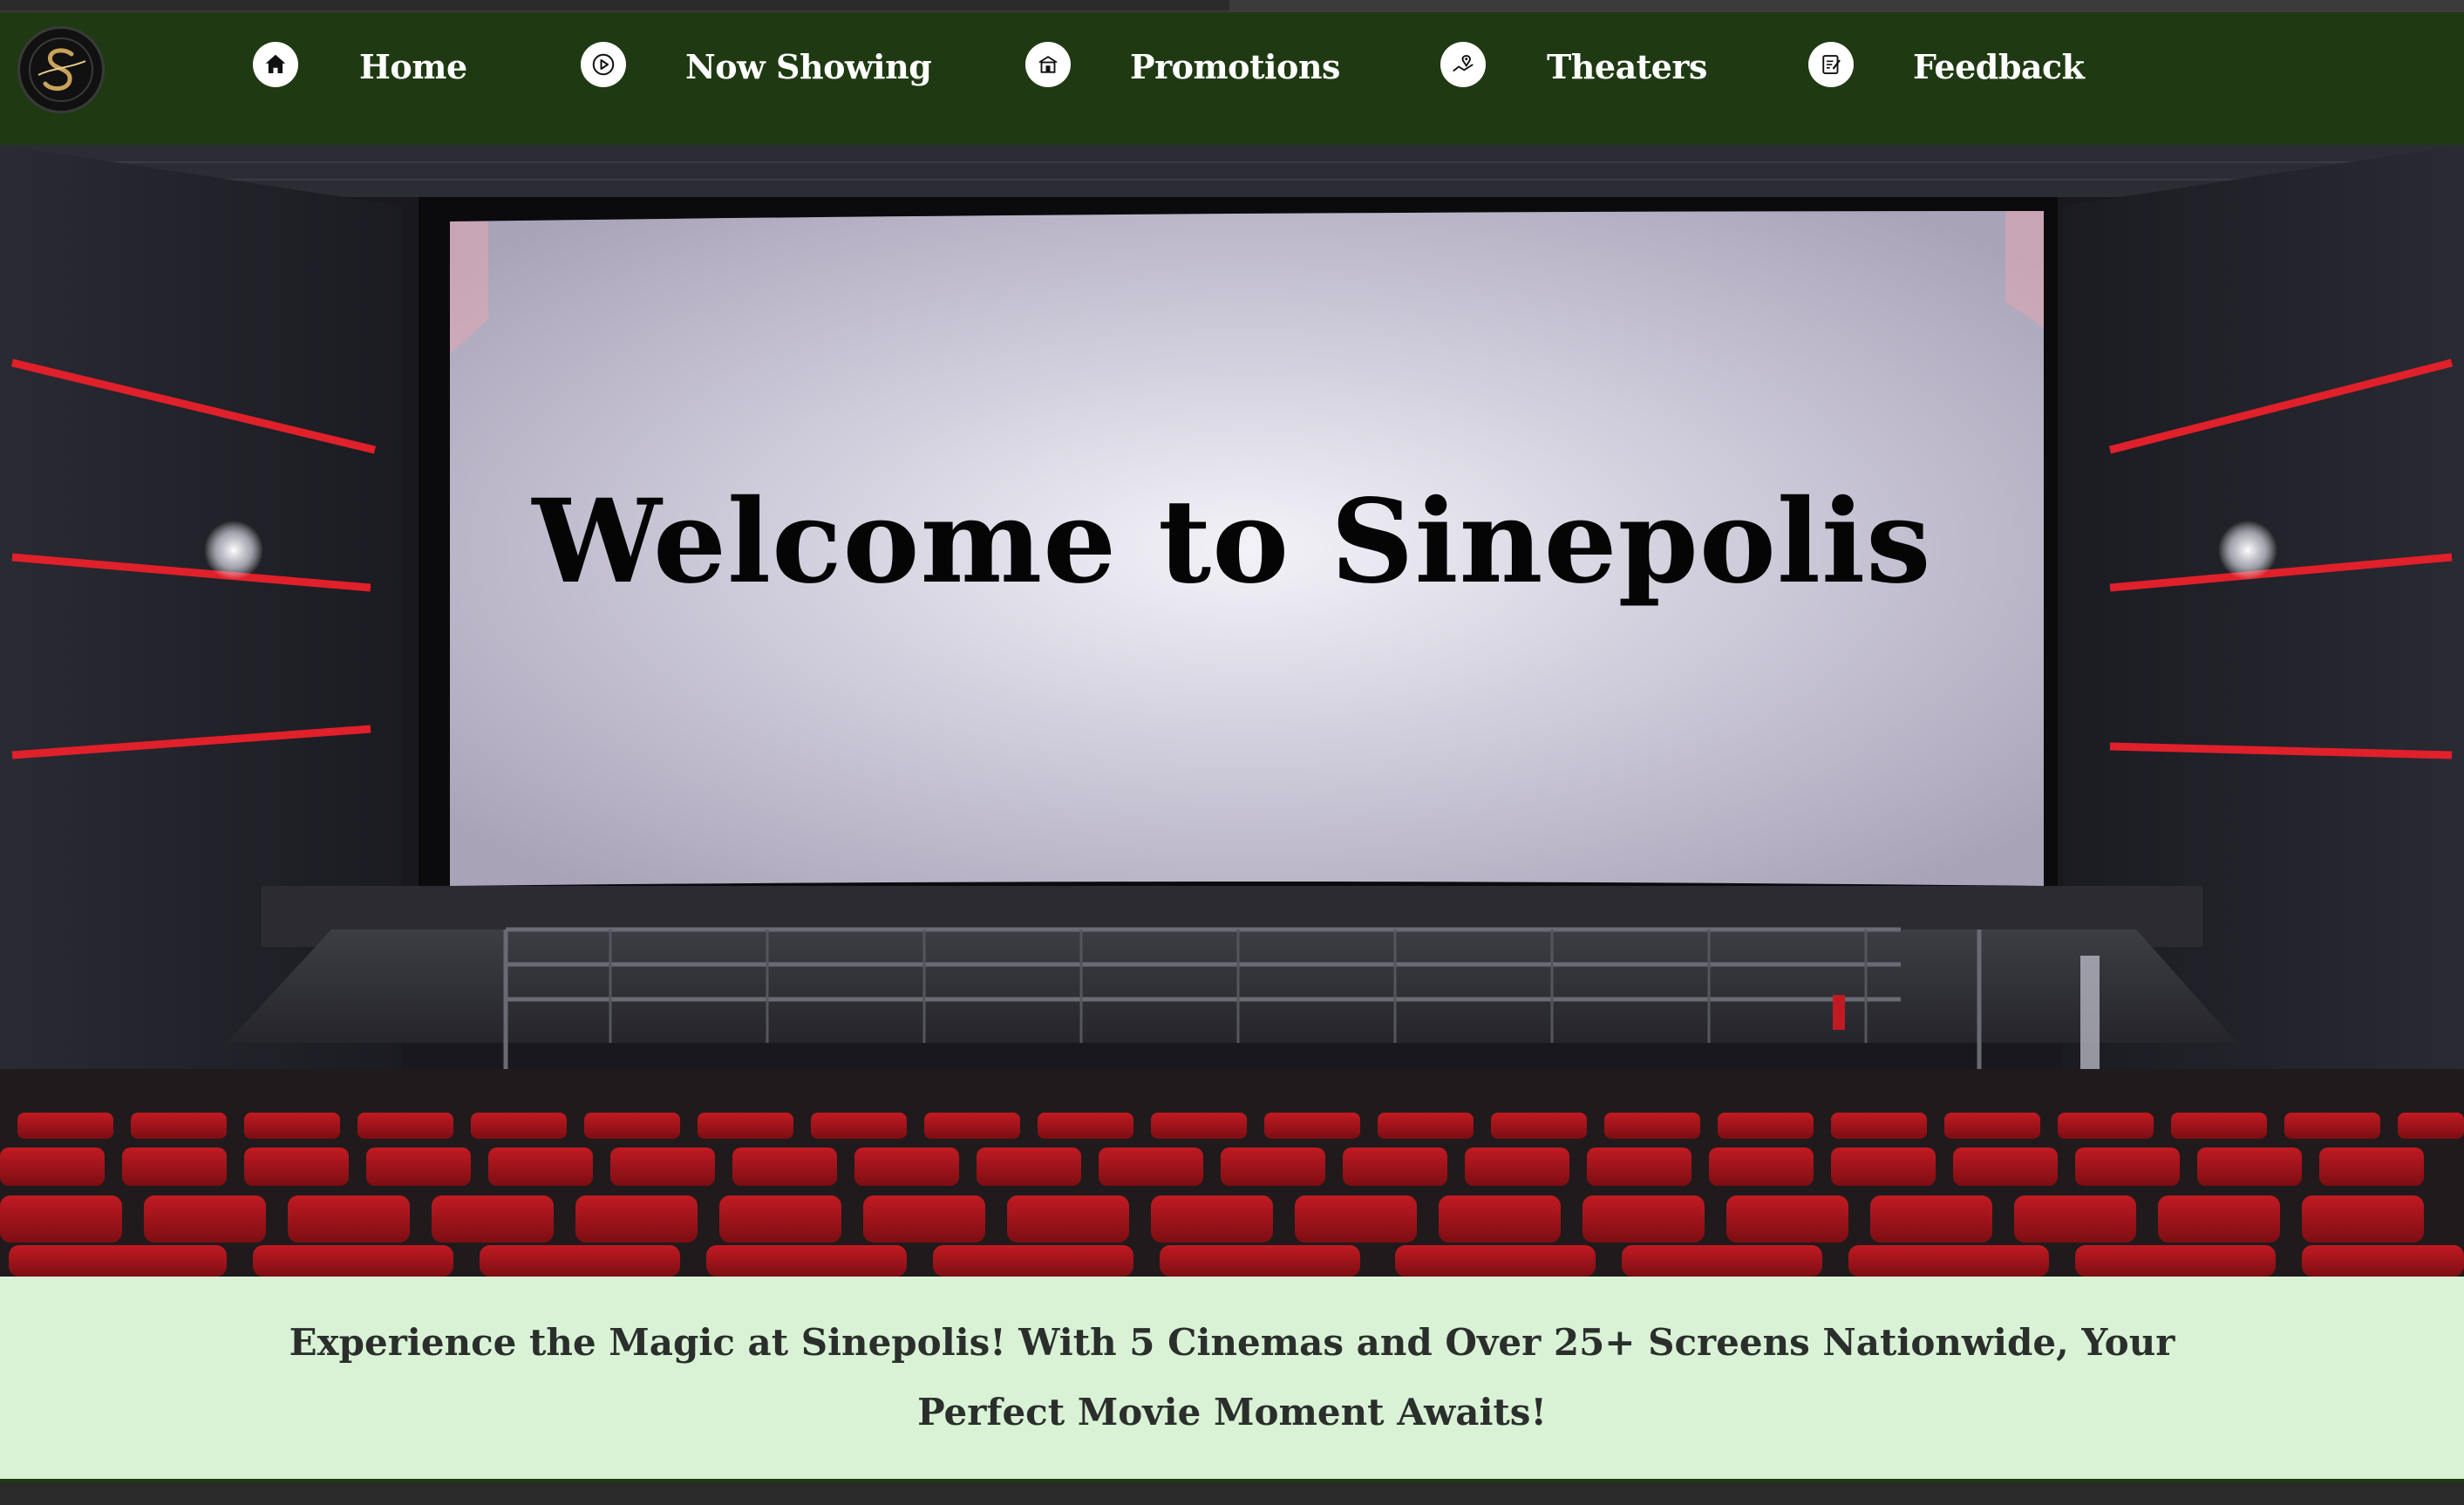  I want to click on sinepolis-logo, so click(61, 69).